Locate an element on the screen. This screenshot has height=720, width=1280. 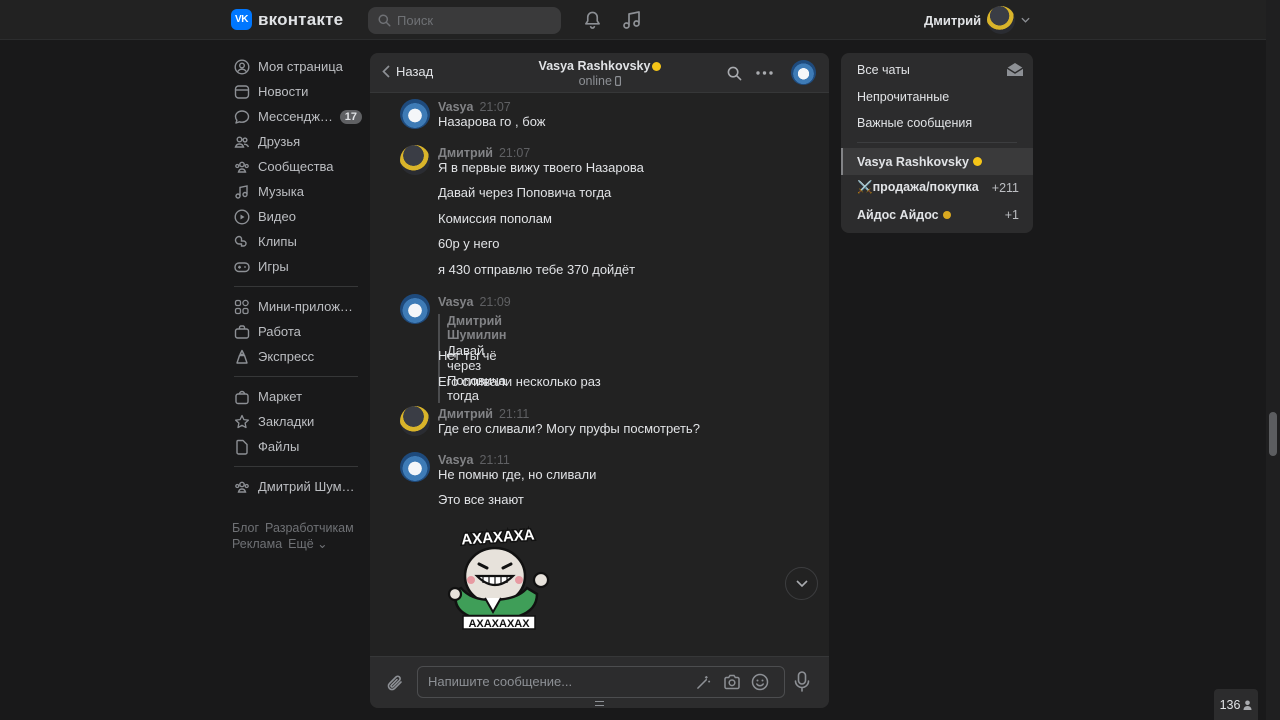
search-icon is located at coordinates (734, 73).